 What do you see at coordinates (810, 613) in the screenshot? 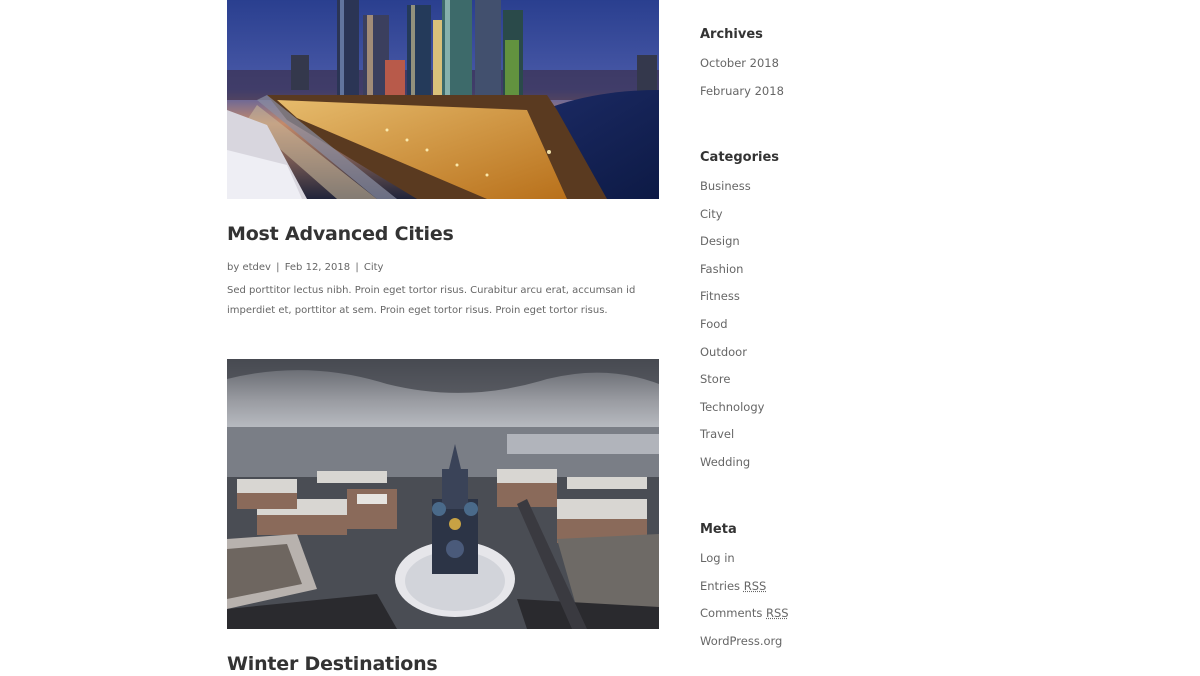
I see `meta-item: Comments RSS` at bounding box center [810, 613].